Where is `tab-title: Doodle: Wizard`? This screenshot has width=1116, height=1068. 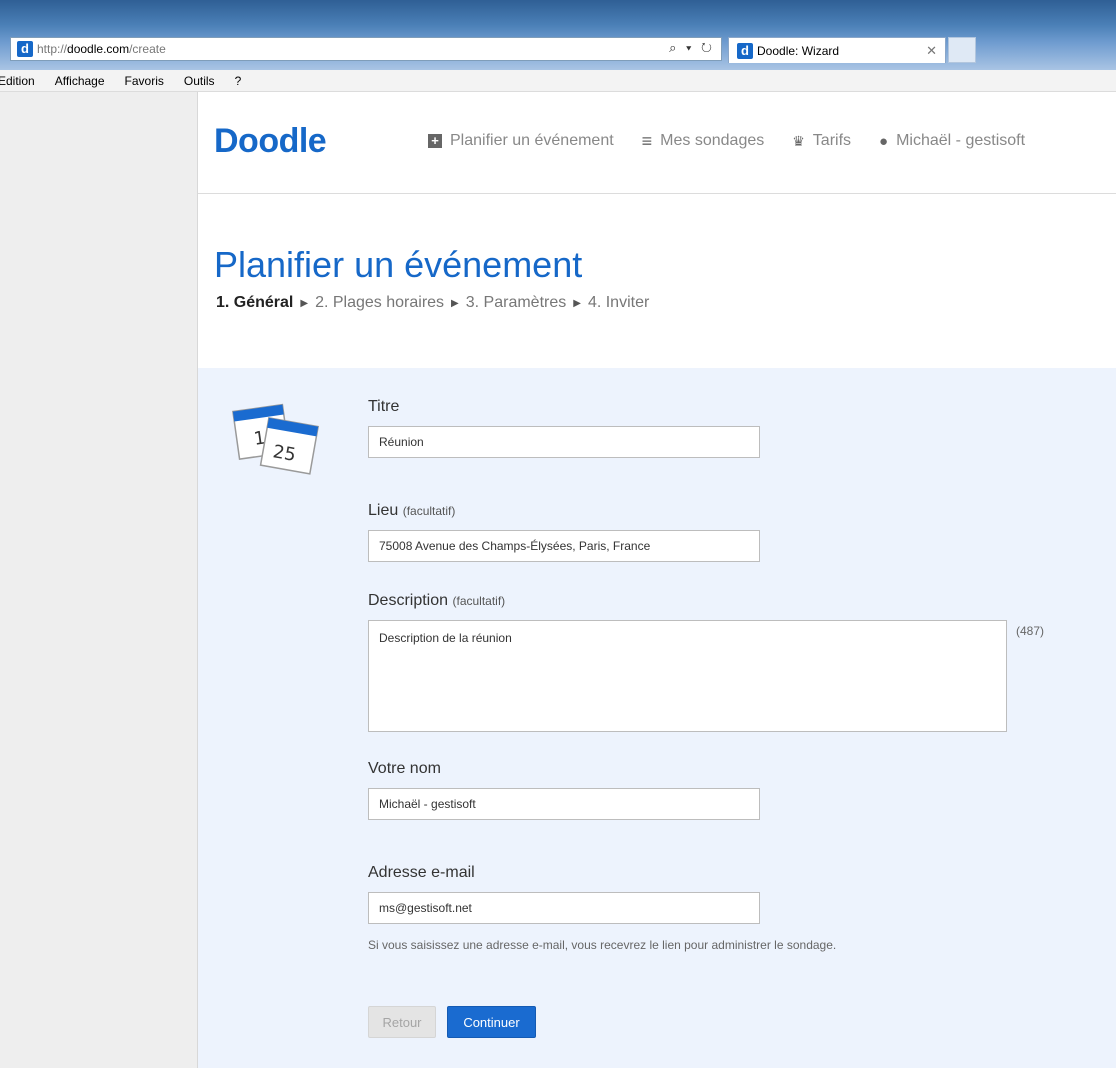 tab-title: Doodle: Wizard is located at coordinates (798, 50).